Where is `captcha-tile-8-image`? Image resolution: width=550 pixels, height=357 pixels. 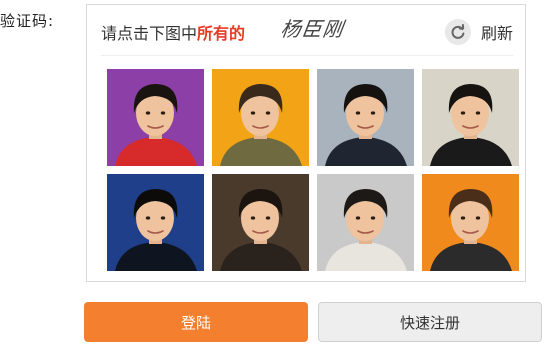 captcha-tile-8-image is located at coordinates (470, 222).